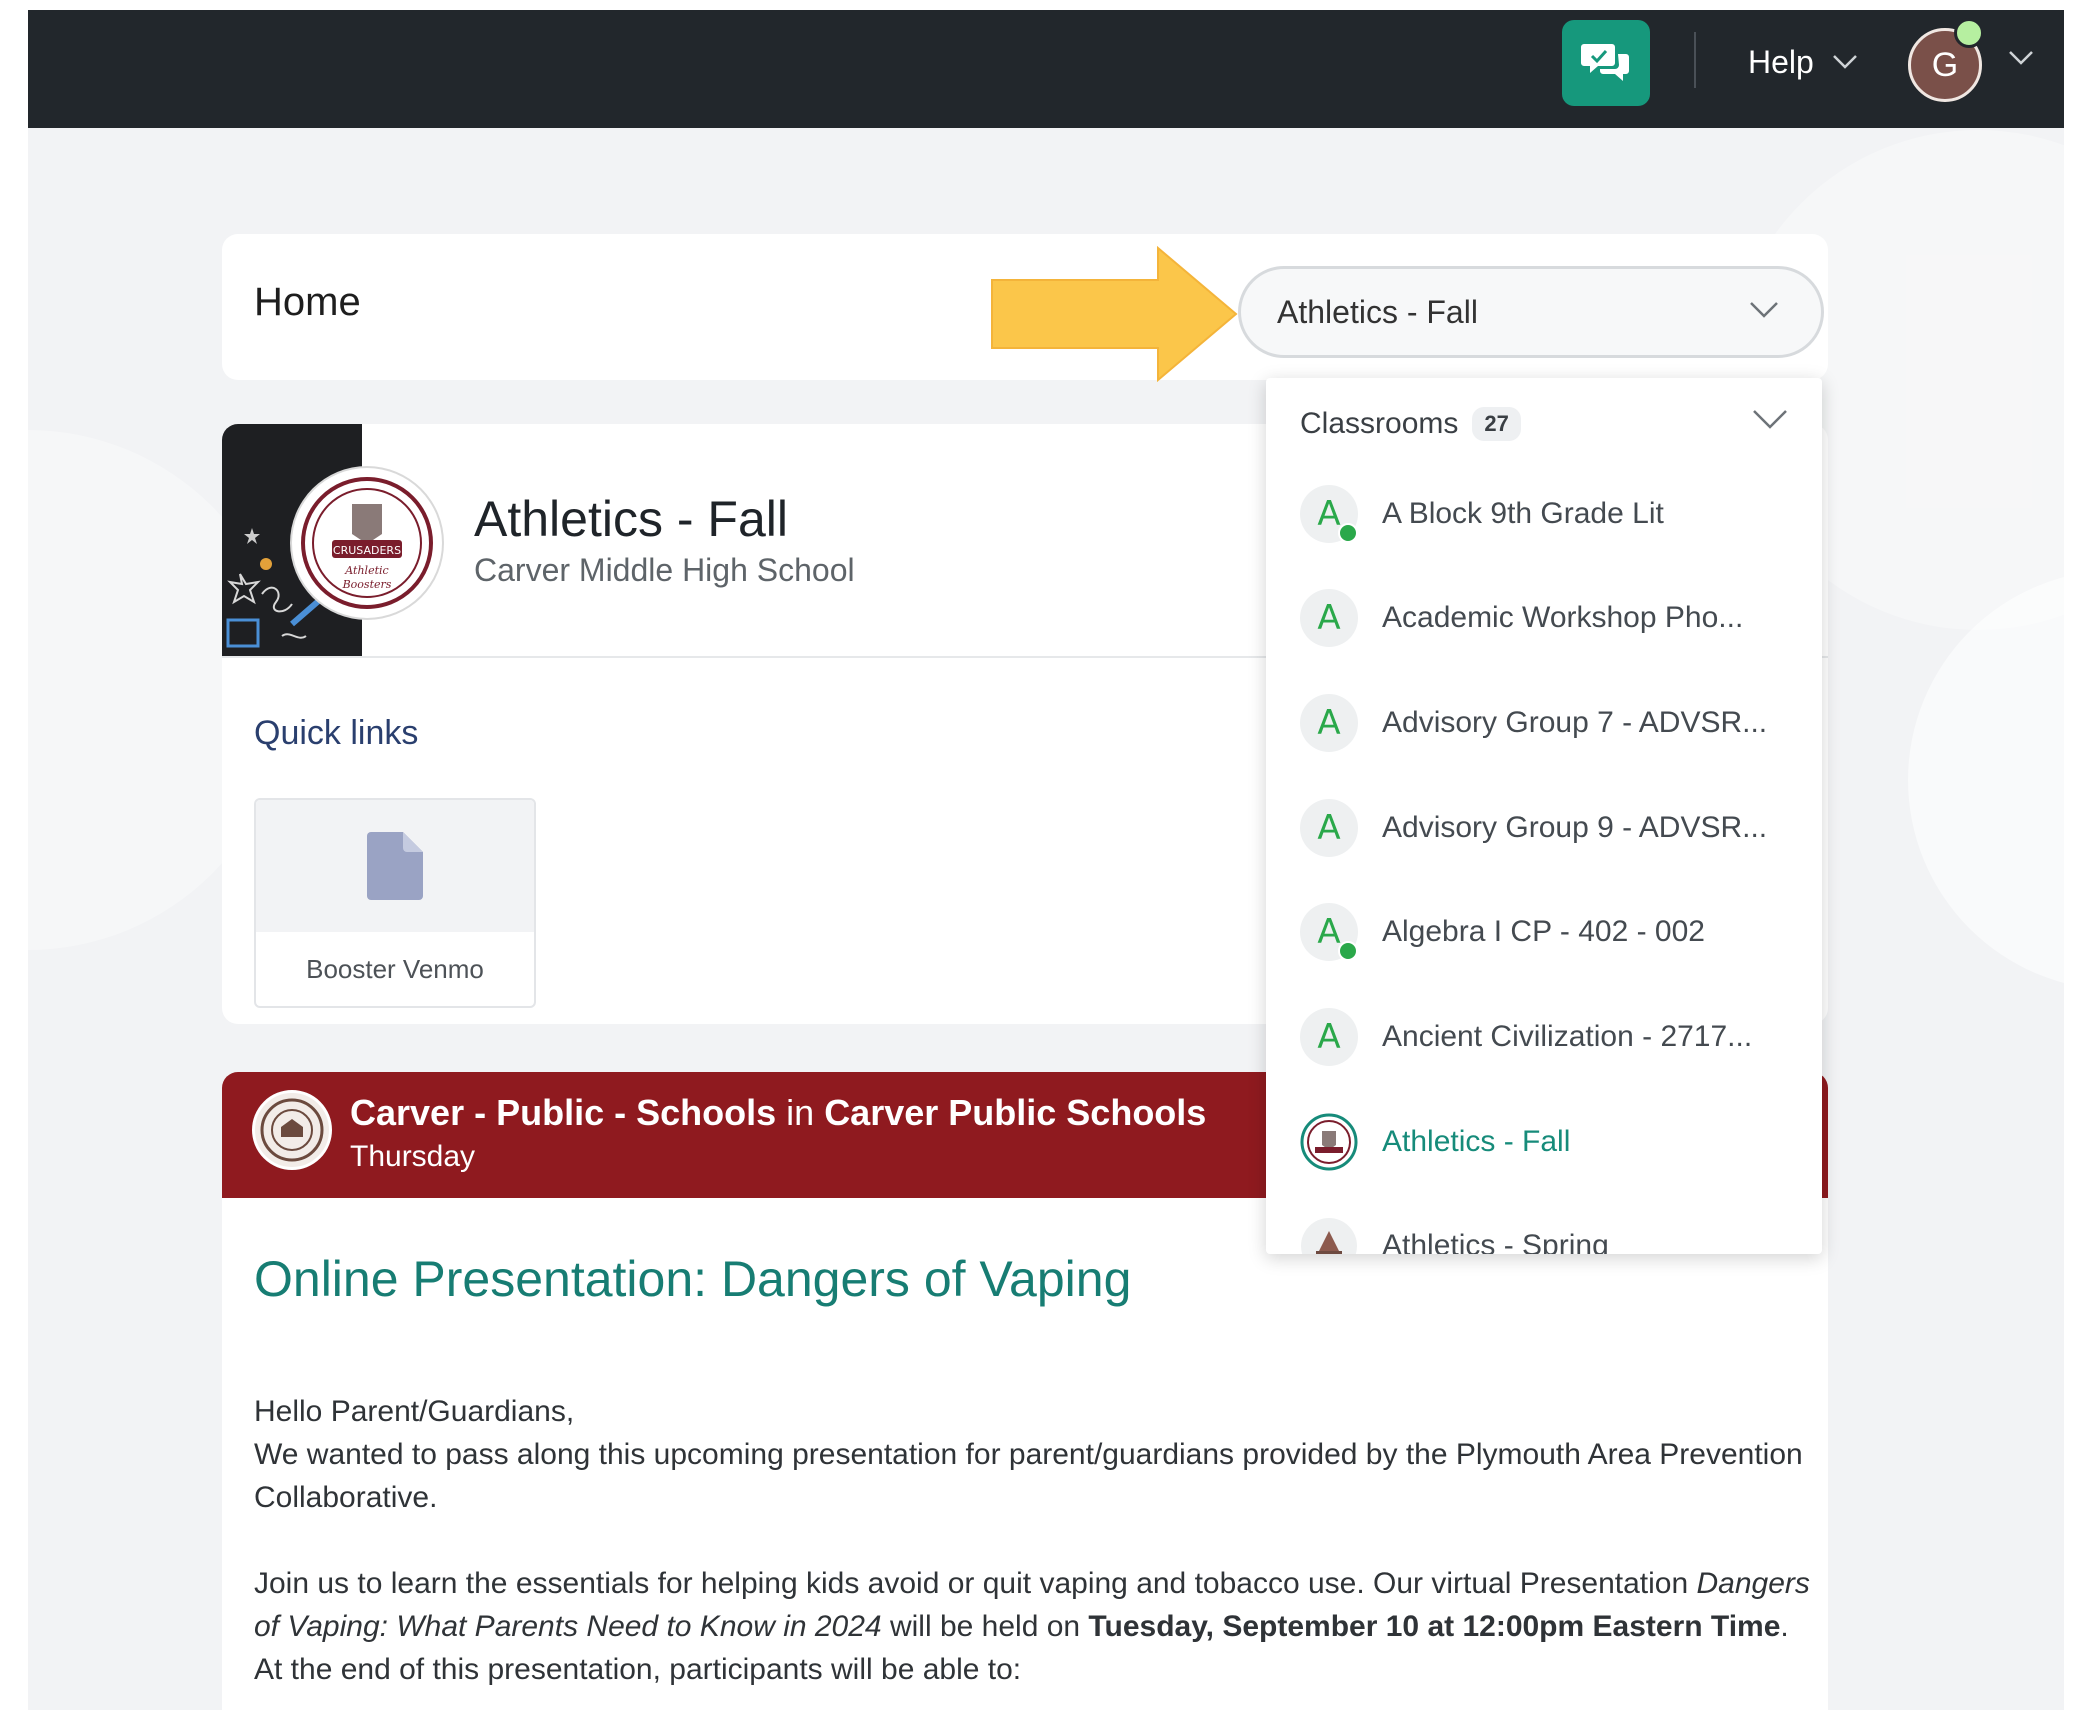 This screenshot has height=1710, width=2079. I want to click on dropdown-item: A A Block 9th Grade Lit, so click(1550, 514).